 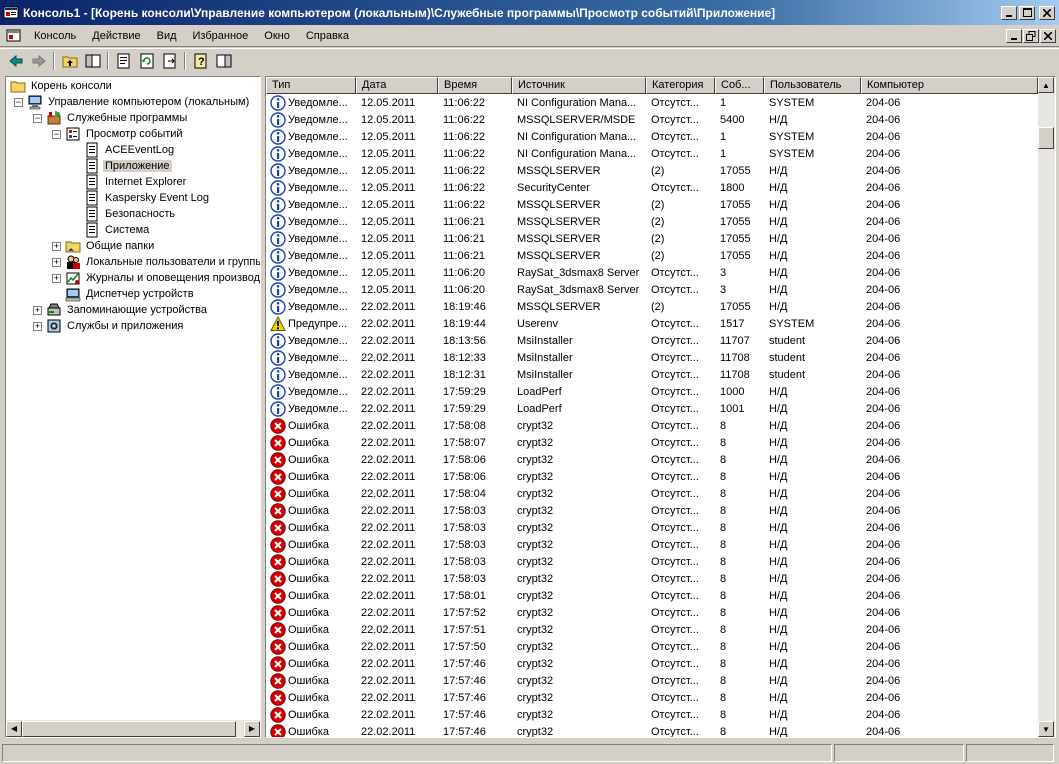 I want to click on mmc-app-icon, so click(x=11, y=13).